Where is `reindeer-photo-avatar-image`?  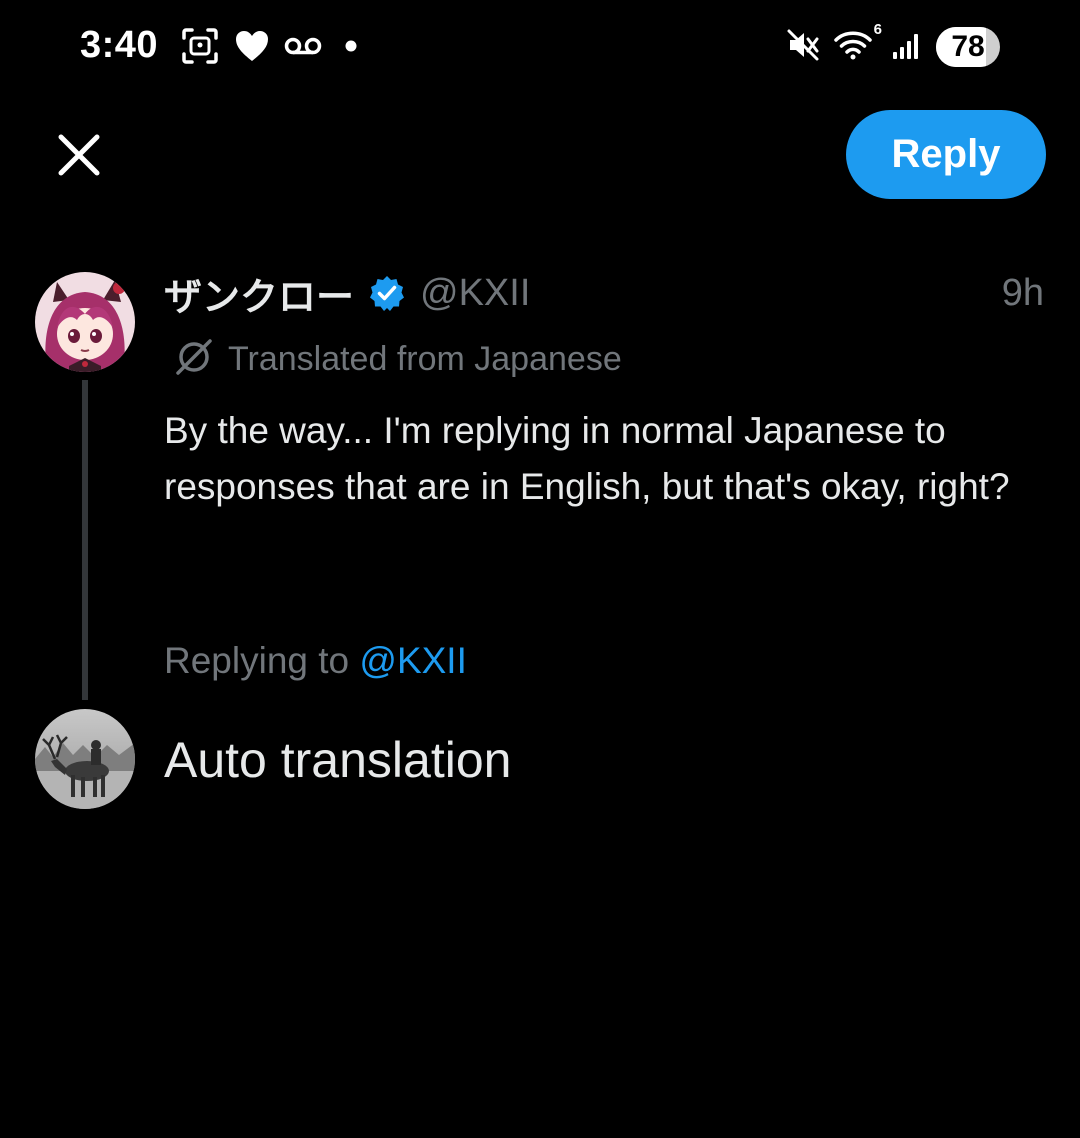
reindeer-photo-avatar-image is located at coordinates (85, 759).